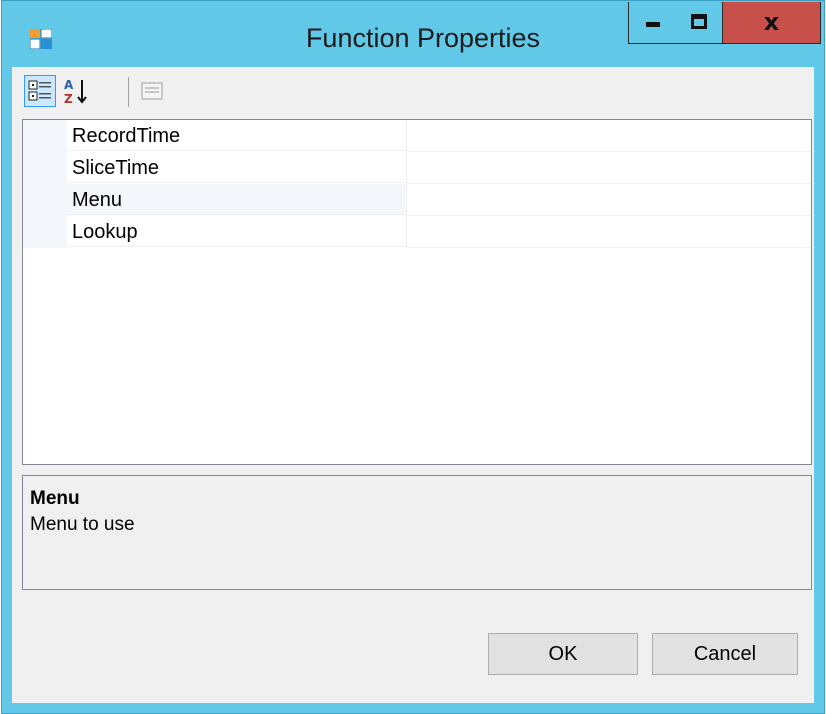 The height and width of the screenshot is (714, 826). Describe the element at coordinates (413, 93) in the screenshot. I see `property-grid-toolbar: A Z` at that location.